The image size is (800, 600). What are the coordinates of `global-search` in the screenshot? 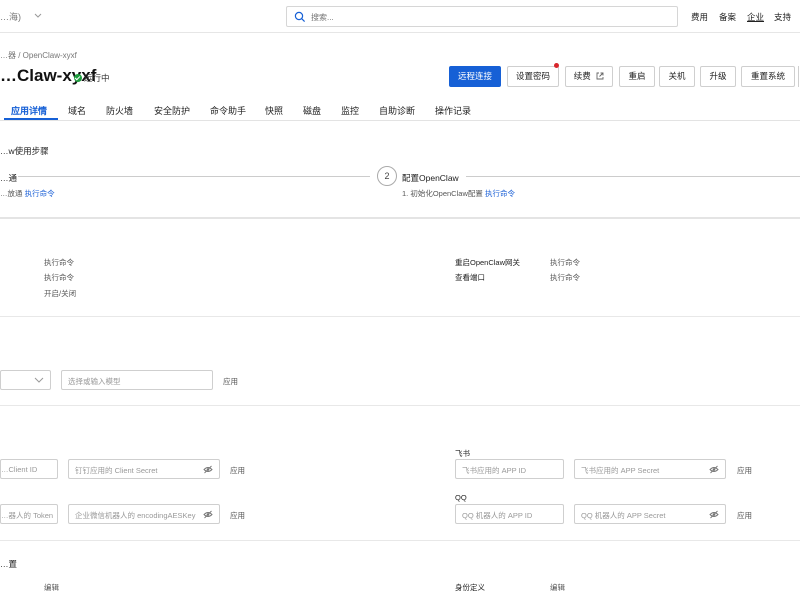 It's located at (482, 16).